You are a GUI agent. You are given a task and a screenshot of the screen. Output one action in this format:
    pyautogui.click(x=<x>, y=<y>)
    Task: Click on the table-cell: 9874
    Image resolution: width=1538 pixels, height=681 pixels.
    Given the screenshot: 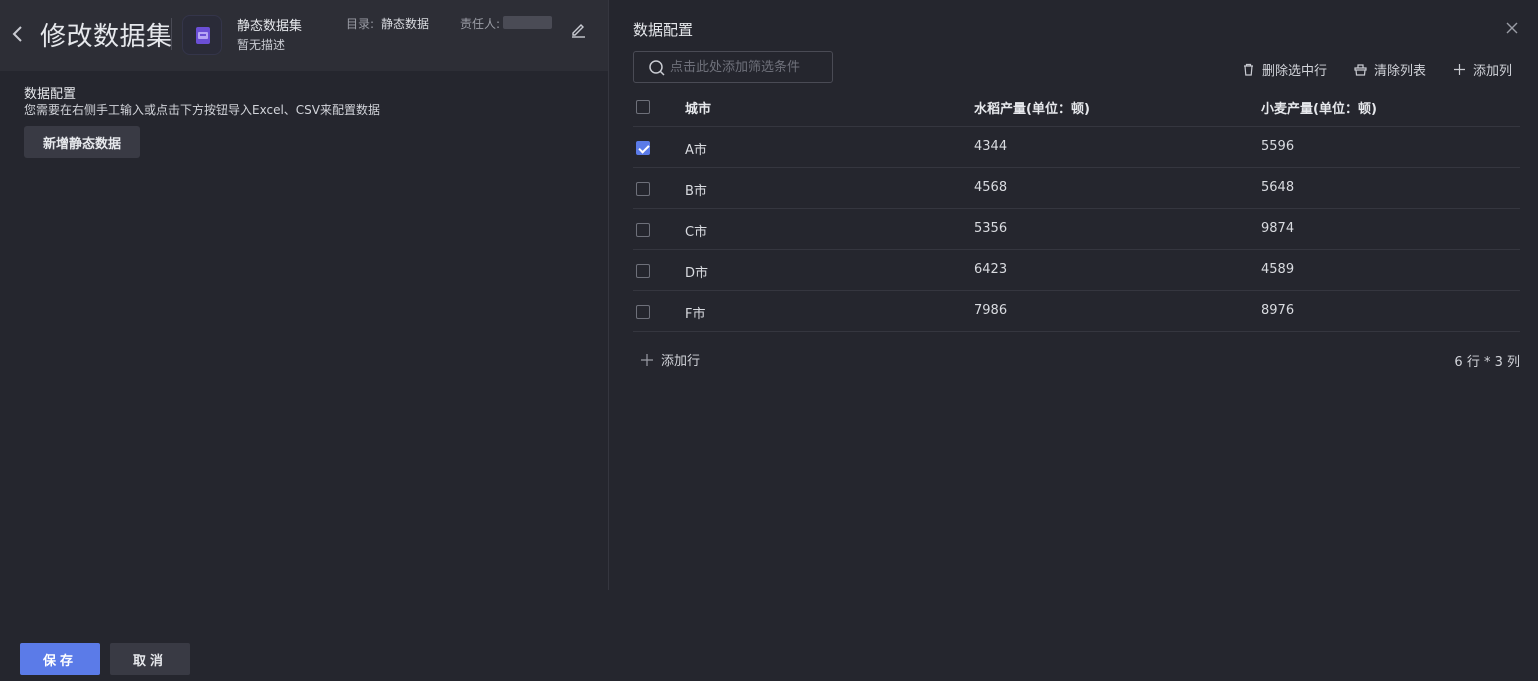 What is the action you would take?
    pyautogui.click(x=1277, y=228)
    